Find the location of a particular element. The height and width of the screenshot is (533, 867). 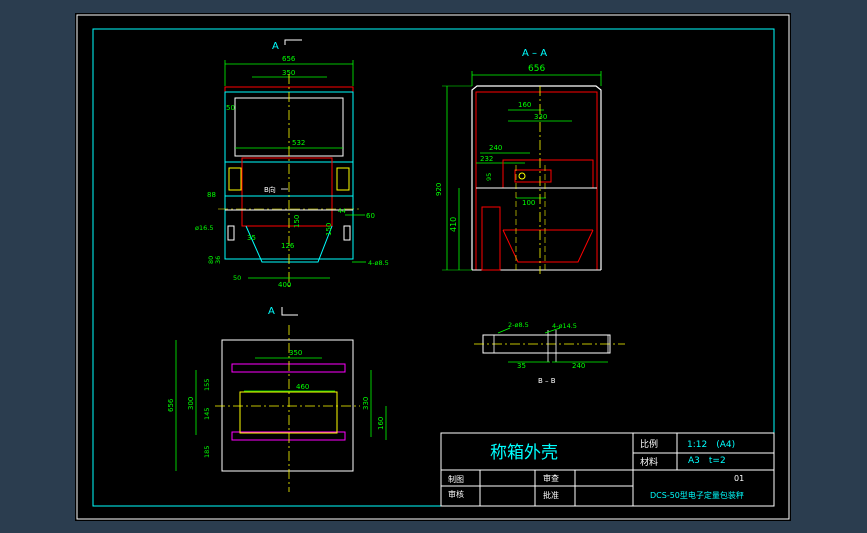

section-dim-240: 240 is located at coordinates (495, 148).